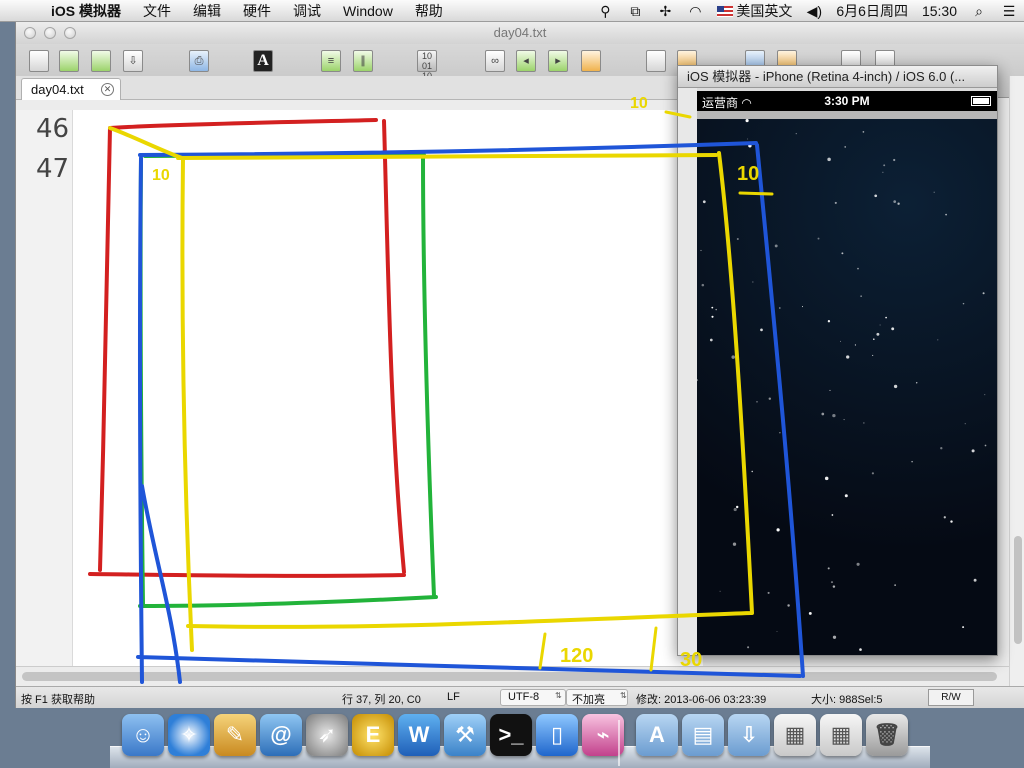 This screenshot has height=768, width=1024. What do you see at coordinates (373, 735) in the screenshot?
I see `editplus-icon: E` at bounding box center [373, 735].